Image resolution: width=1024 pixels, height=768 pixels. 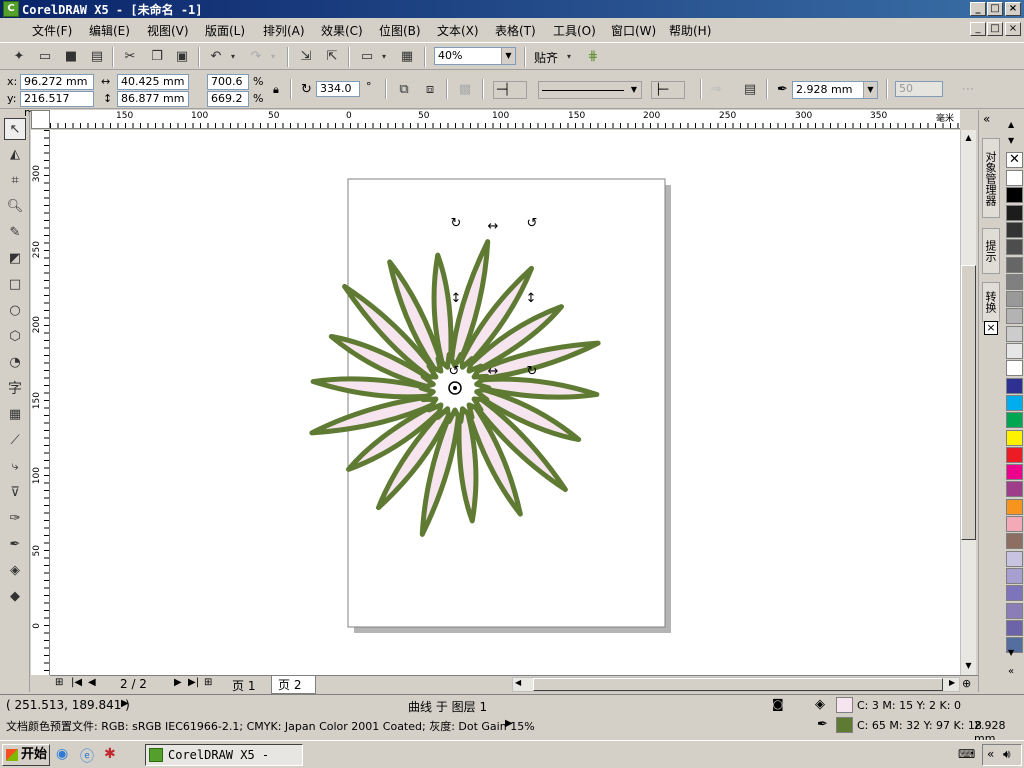 What do you see at coordinates (15, 467) in the screenshot?
I see `connector-tool-icon: ⤷` at bounding box center [15, 467].